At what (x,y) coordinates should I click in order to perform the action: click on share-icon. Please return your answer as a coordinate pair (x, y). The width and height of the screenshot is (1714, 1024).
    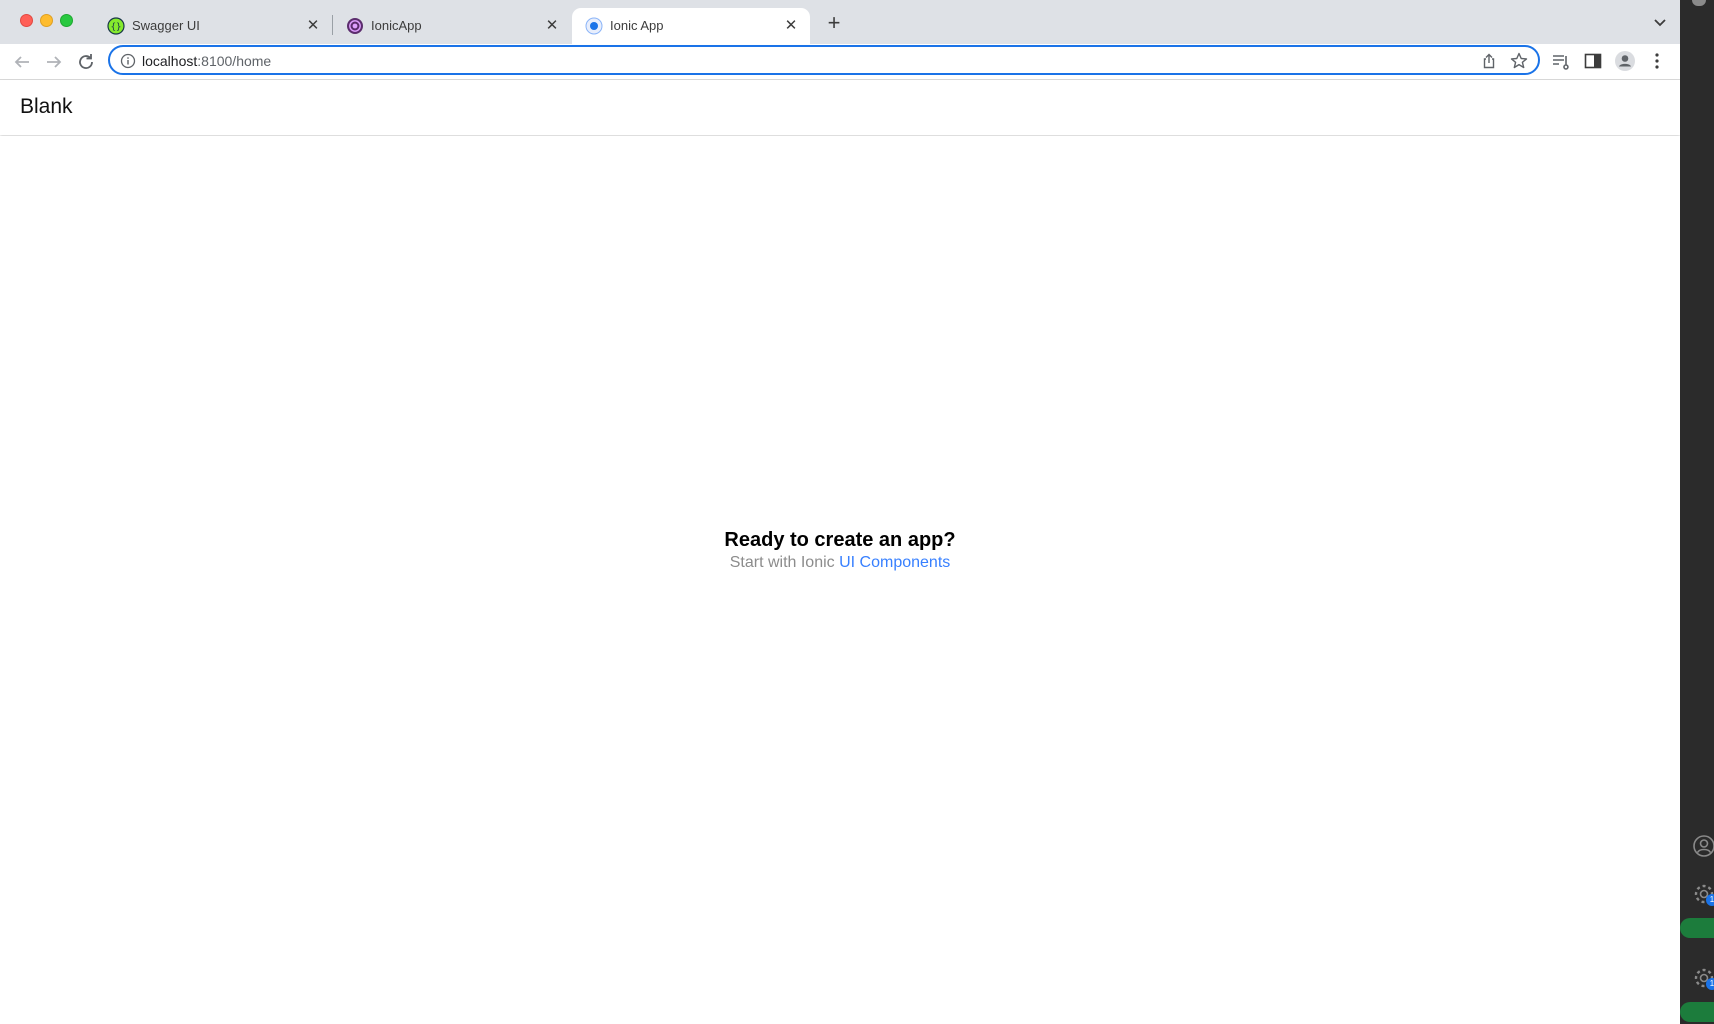
    Looking at the image, I should click on (1489, 61).